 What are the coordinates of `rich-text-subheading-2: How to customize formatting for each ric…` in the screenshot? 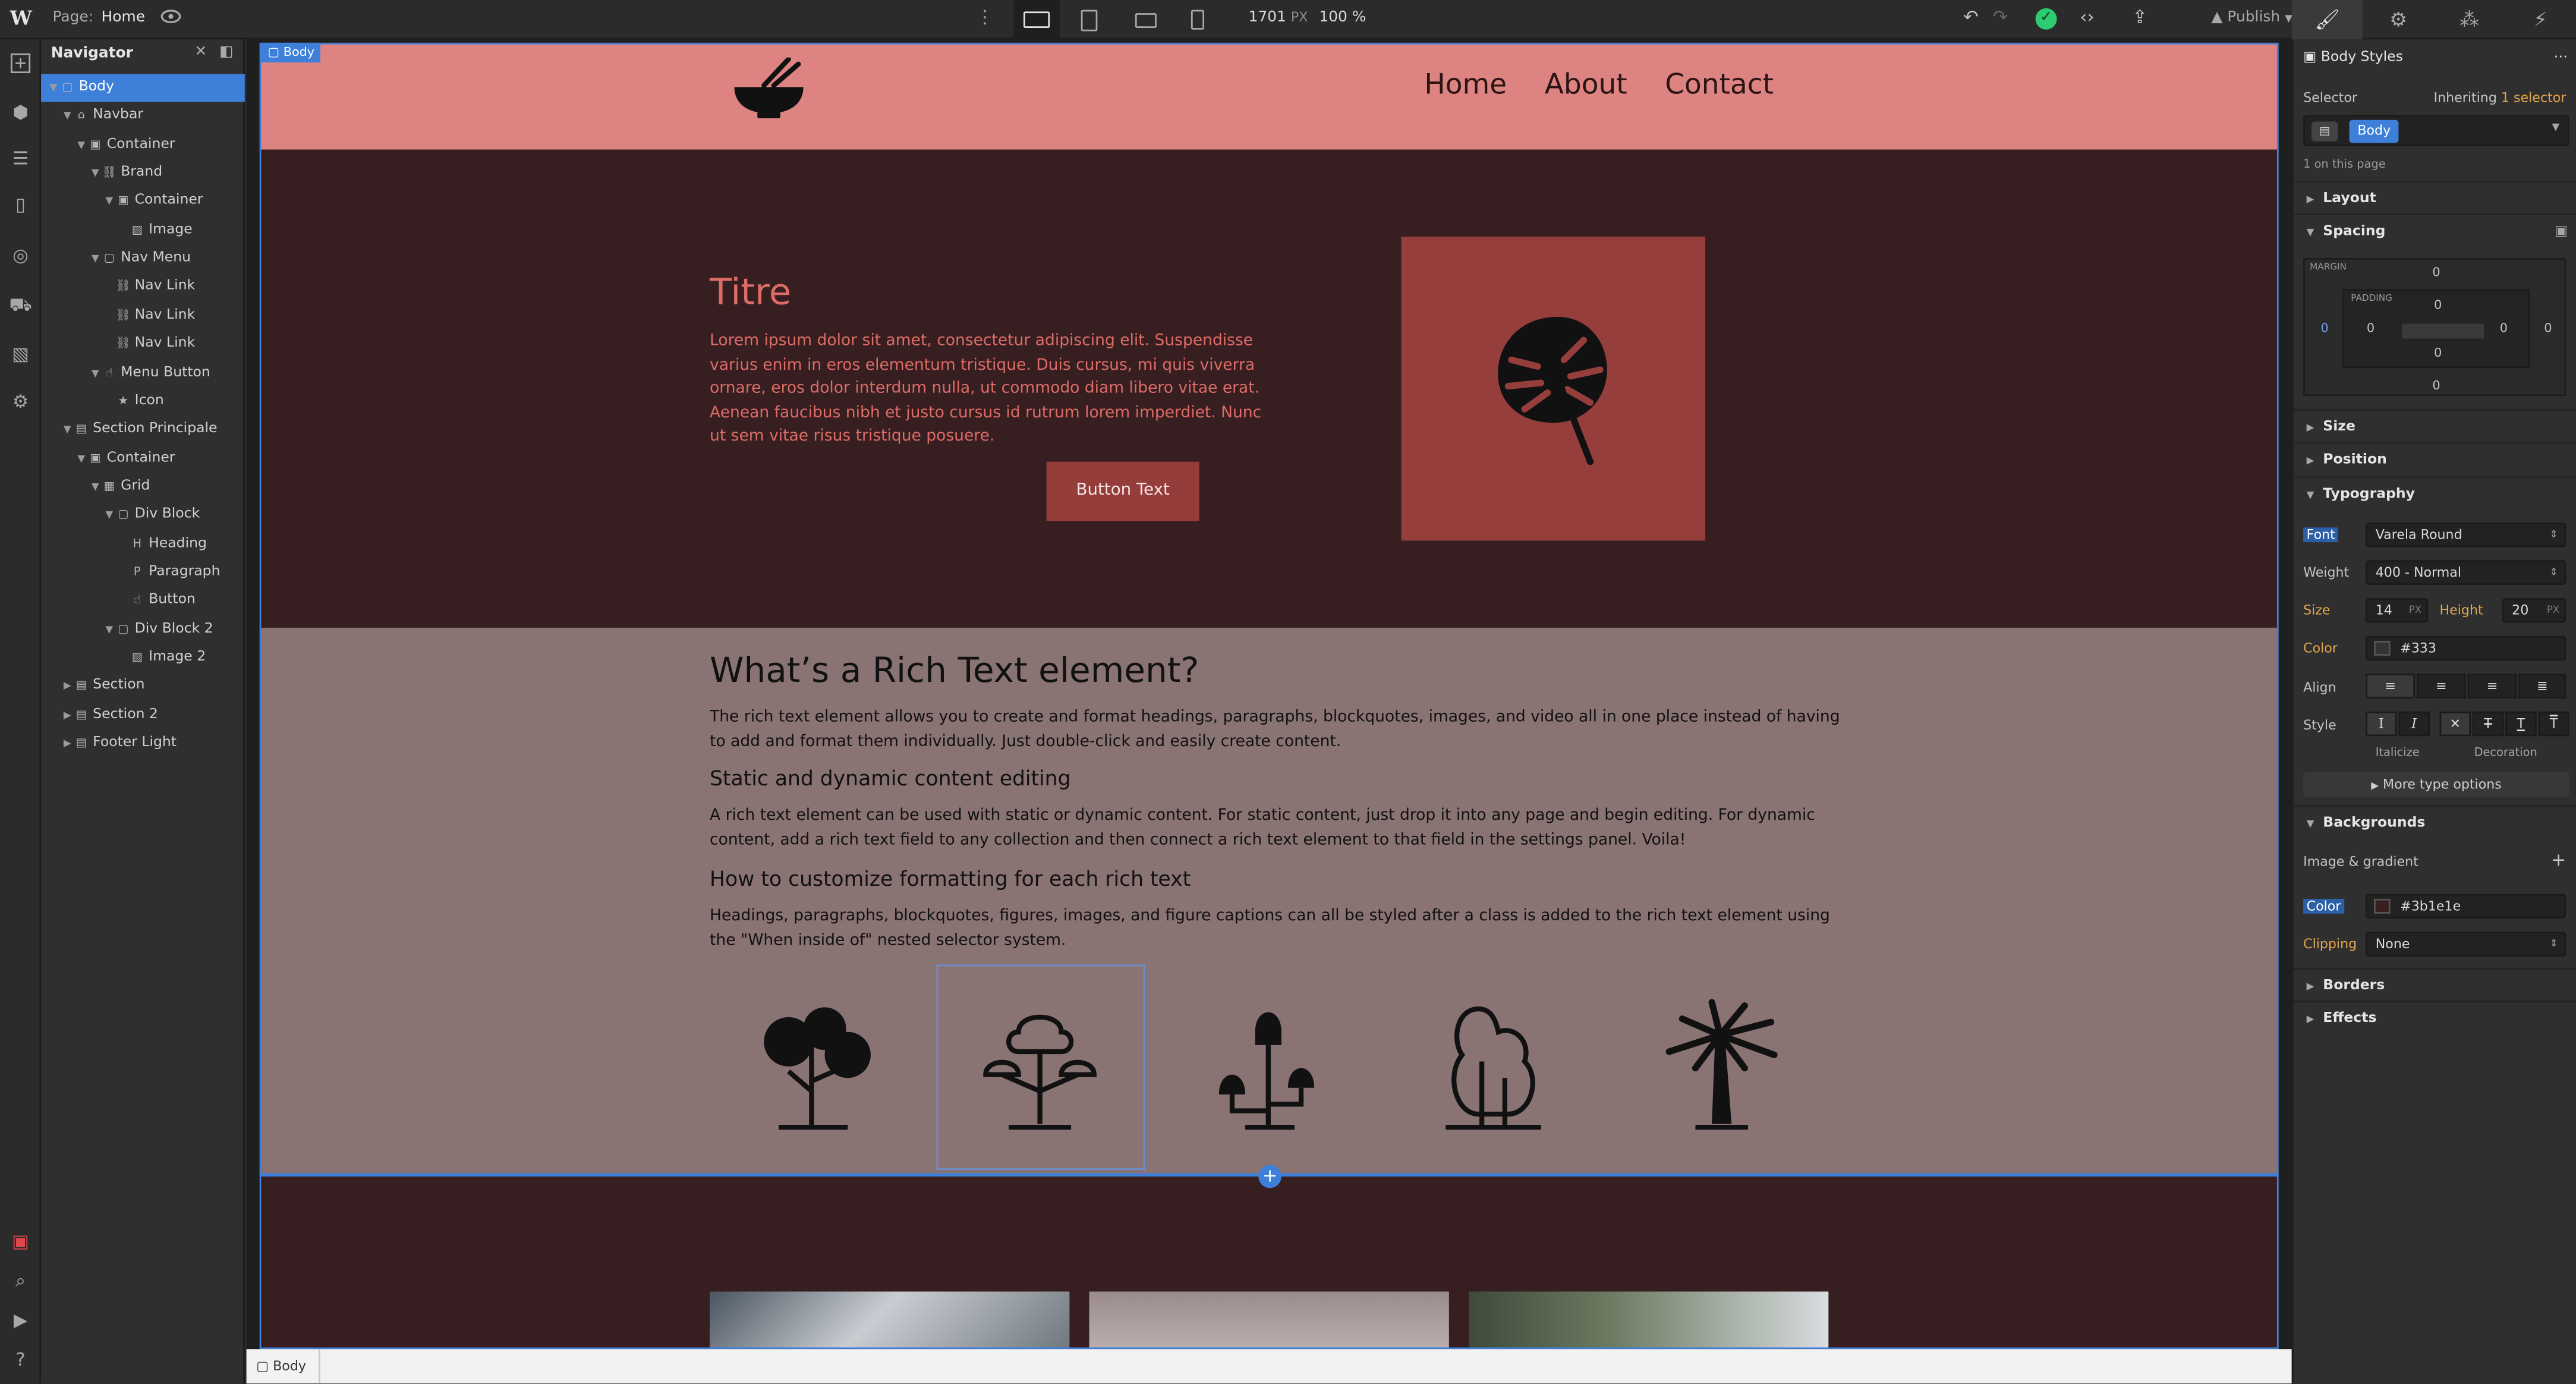 It's located at (950, 878).